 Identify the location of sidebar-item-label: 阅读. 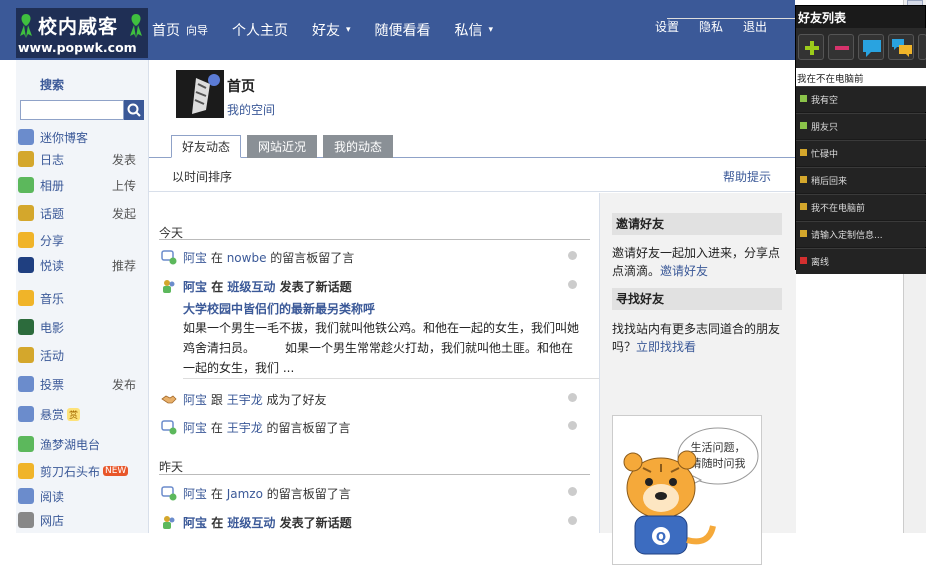
(52, 496).